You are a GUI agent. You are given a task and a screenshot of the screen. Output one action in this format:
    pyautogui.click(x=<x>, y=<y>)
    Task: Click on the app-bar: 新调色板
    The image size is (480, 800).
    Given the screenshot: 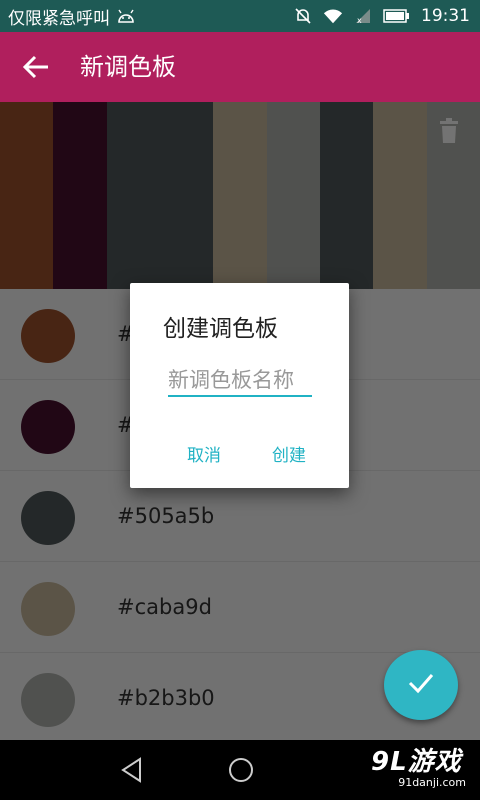 What is the action you would take?
    pyautogui.click(x=240, y=67)
    